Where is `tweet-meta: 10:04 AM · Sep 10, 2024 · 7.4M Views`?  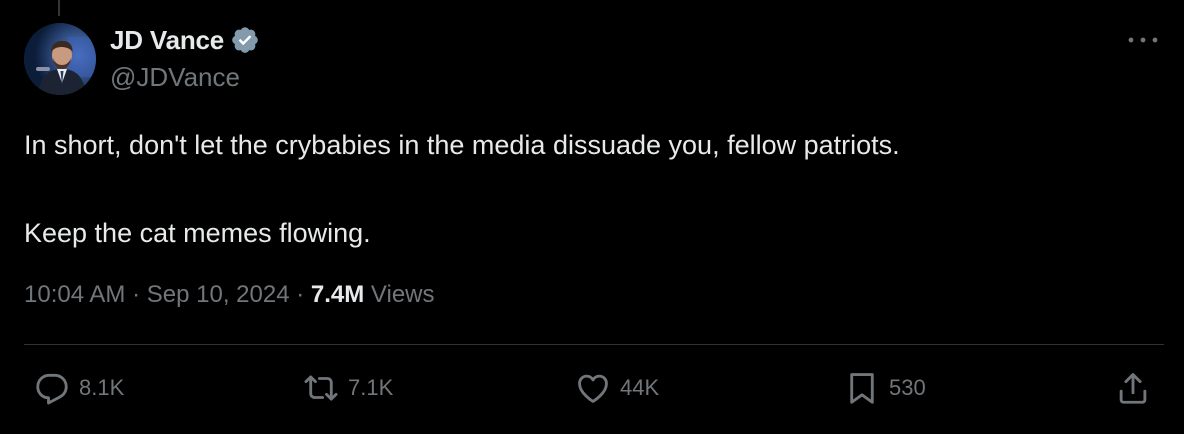 tweet-meta: 10:04 AM · Sep 10, 2024 · 7.4M Views is located at coordinates (229, 295).